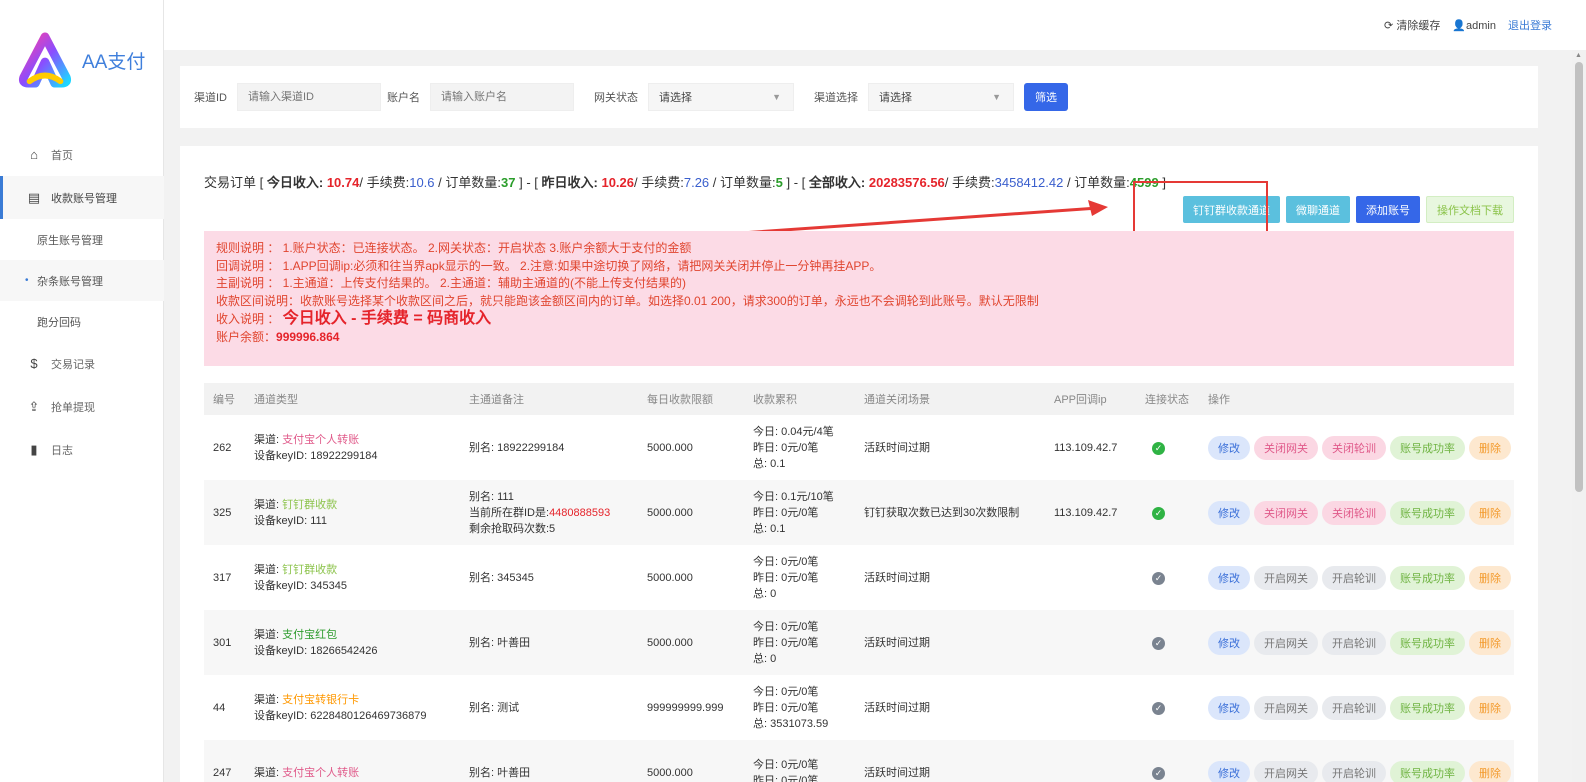 The height and width of the screenshot is (782, 1586). What do you see at coordinates (796, 182) in the screenshot?
I see `stats-sep: ] - [` at bounding box center [796, 182].